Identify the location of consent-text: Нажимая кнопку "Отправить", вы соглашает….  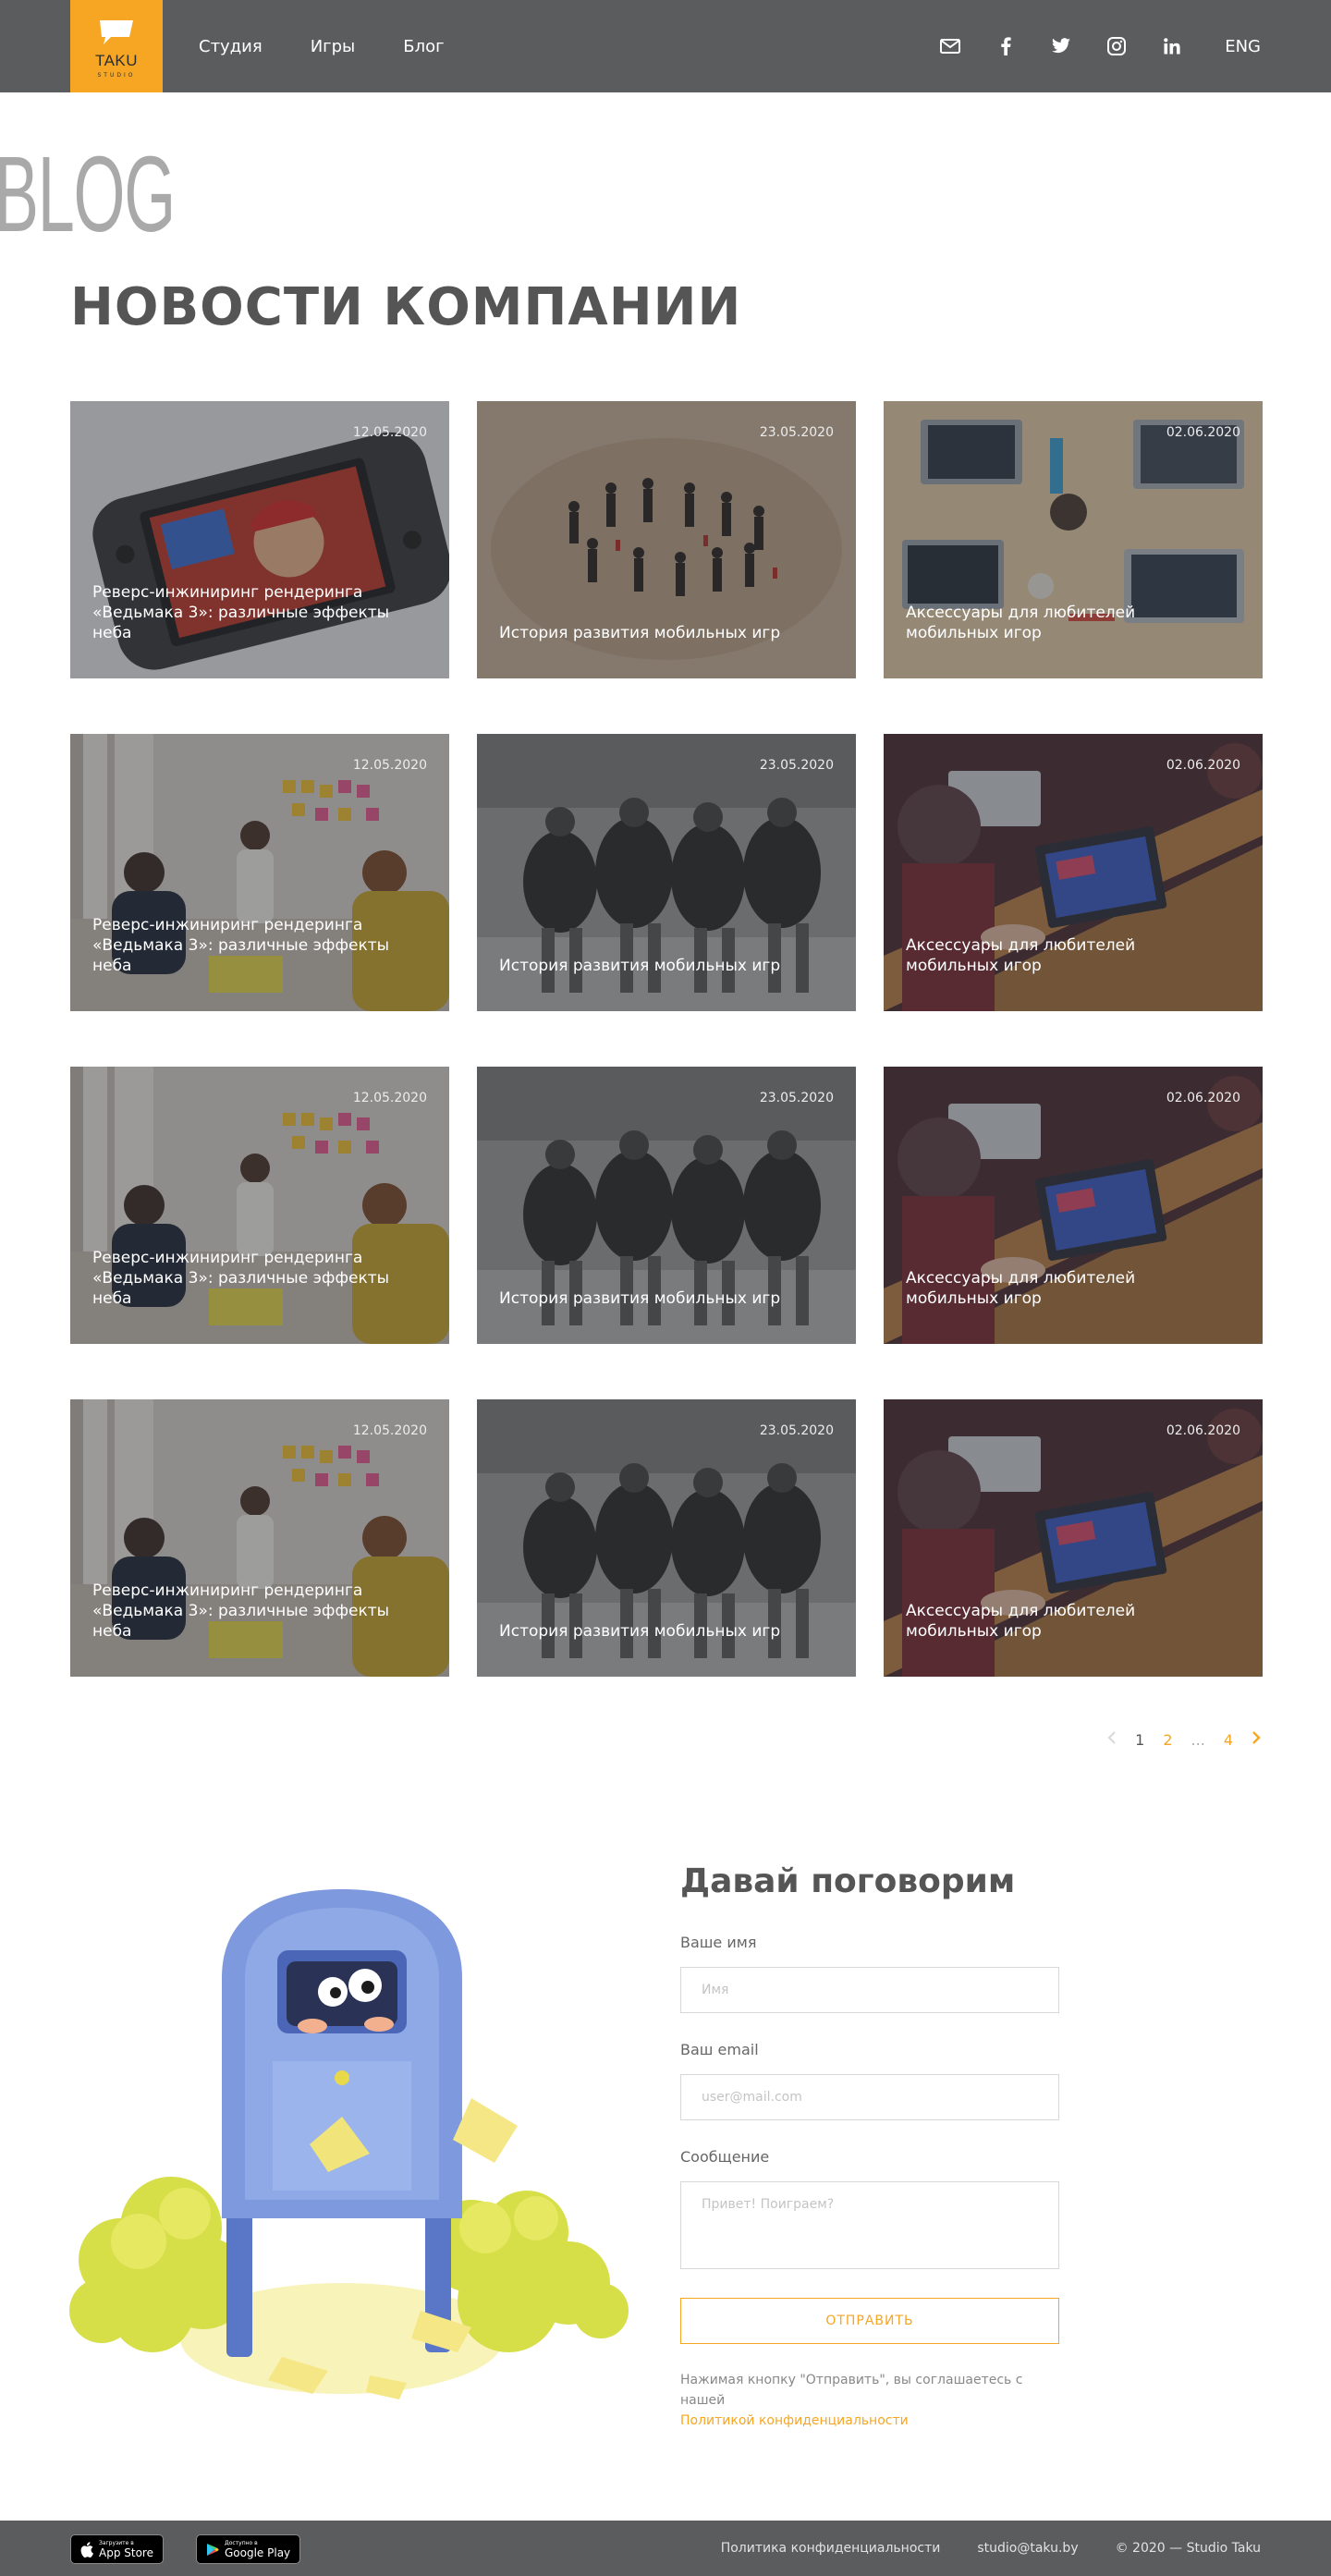
(852, 2390).